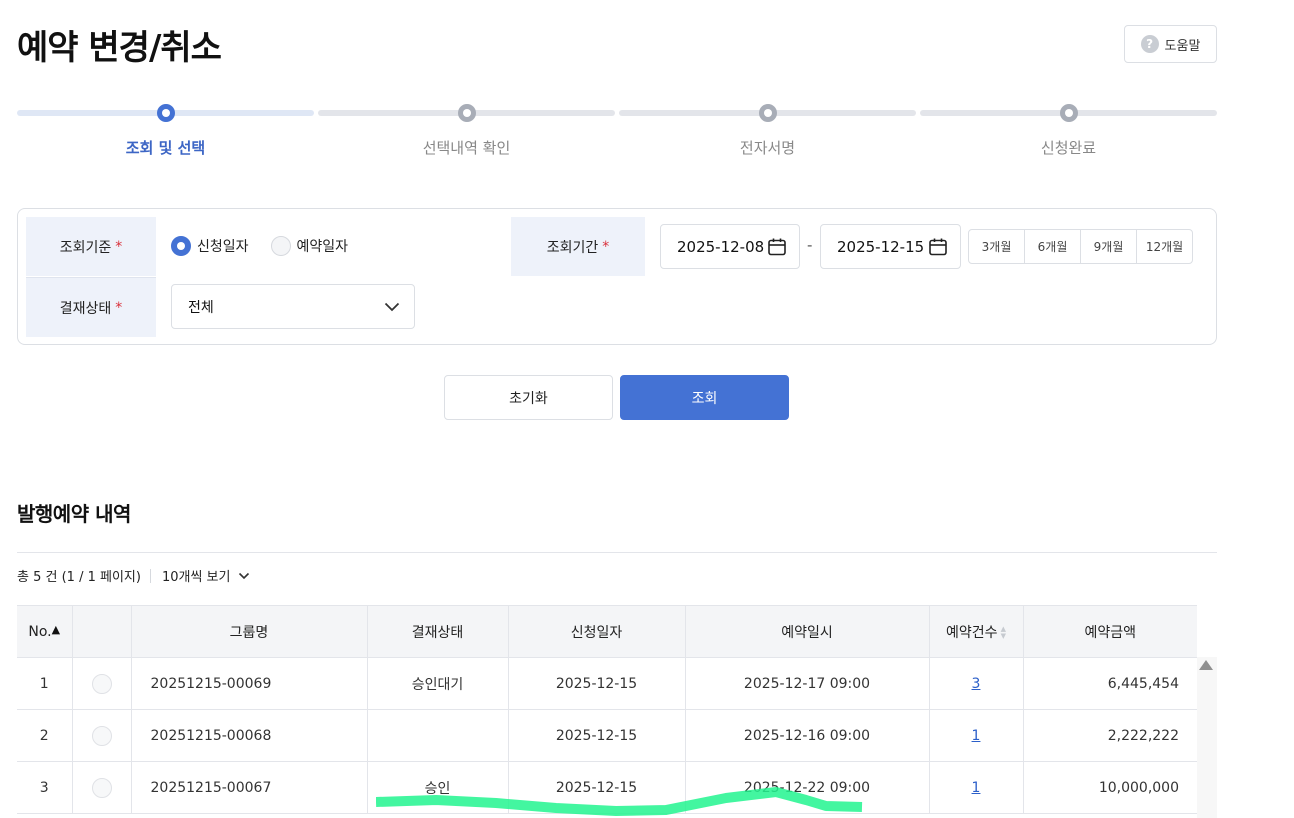 This screenshot has height=818, width=1294. I want to click on step-complete: 신청완료, so click(1068, 134).